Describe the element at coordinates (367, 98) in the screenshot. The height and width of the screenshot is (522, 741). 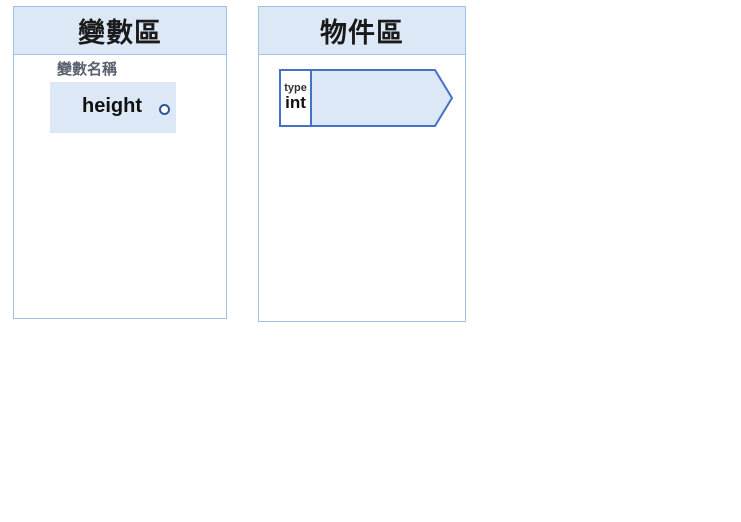
I see `int-object: type int` at that location.